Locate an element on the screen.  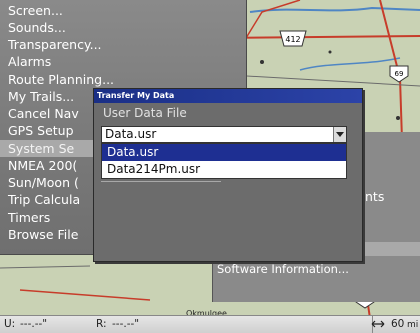
dialog-divider is located at coordinates (161, 183).